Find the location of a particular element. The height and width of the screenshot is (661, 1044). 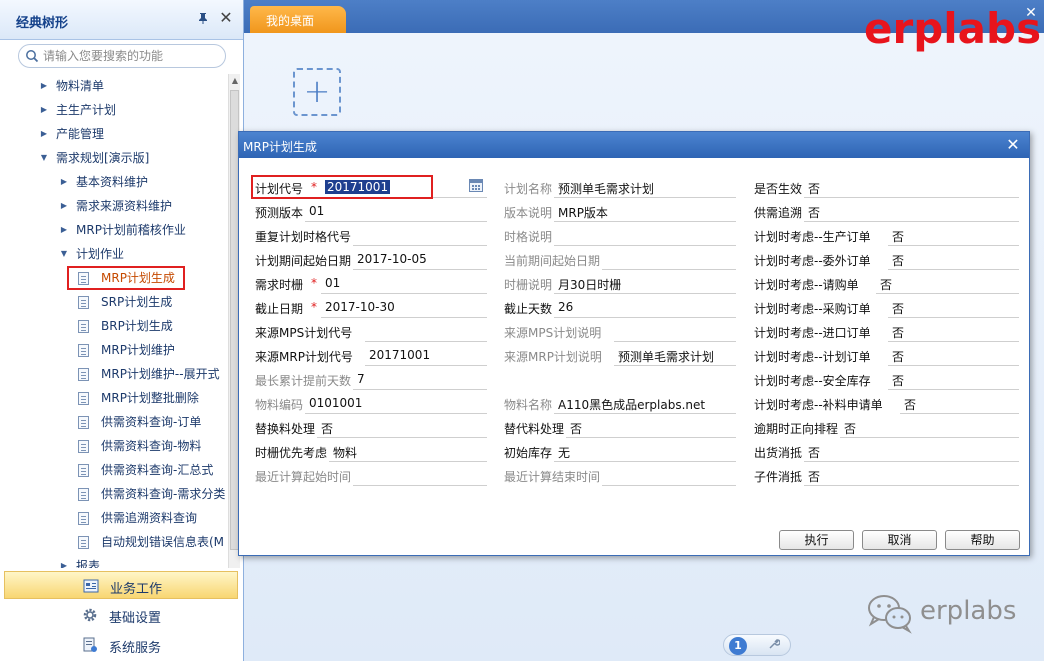

field-value: MRP版本 is located at coordinates (583, 212).